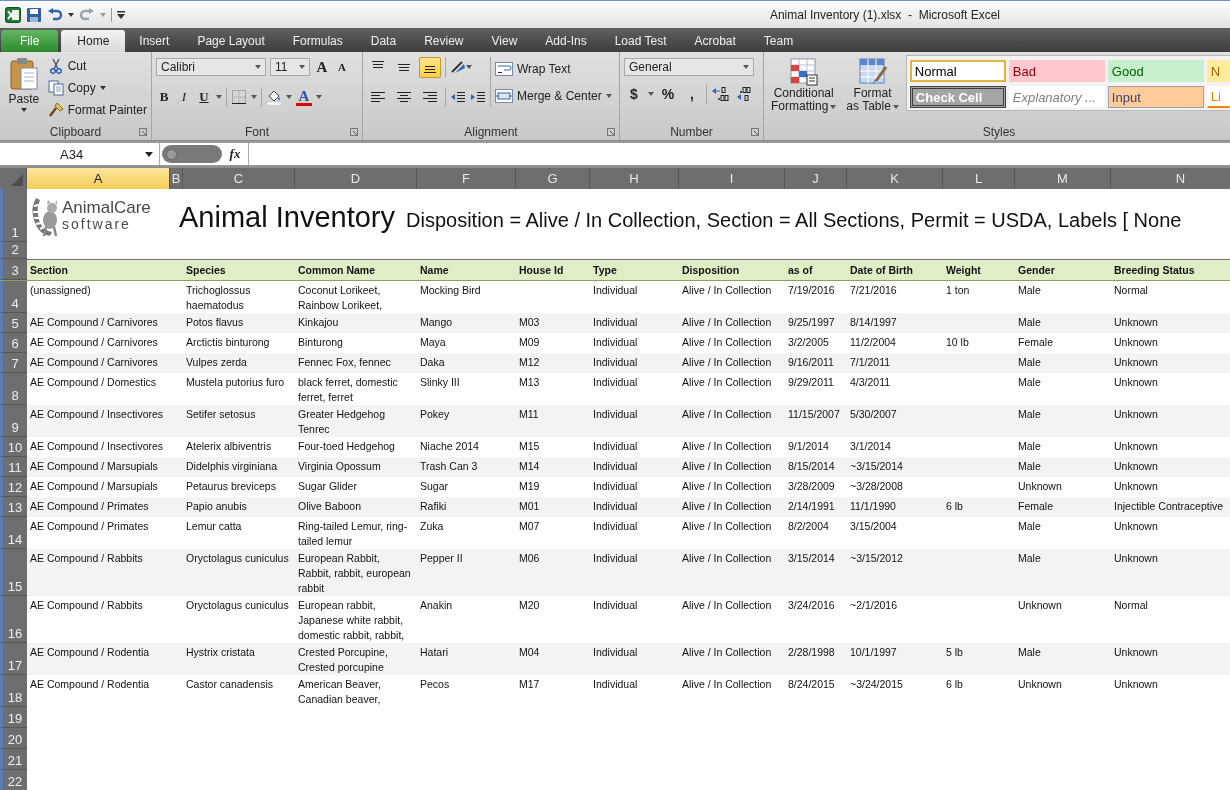 The height and width of the screenshot is (790, 1230). Describe the element at coordinates (239, 178) in the screenshot. I see `column-header: C` at that location.